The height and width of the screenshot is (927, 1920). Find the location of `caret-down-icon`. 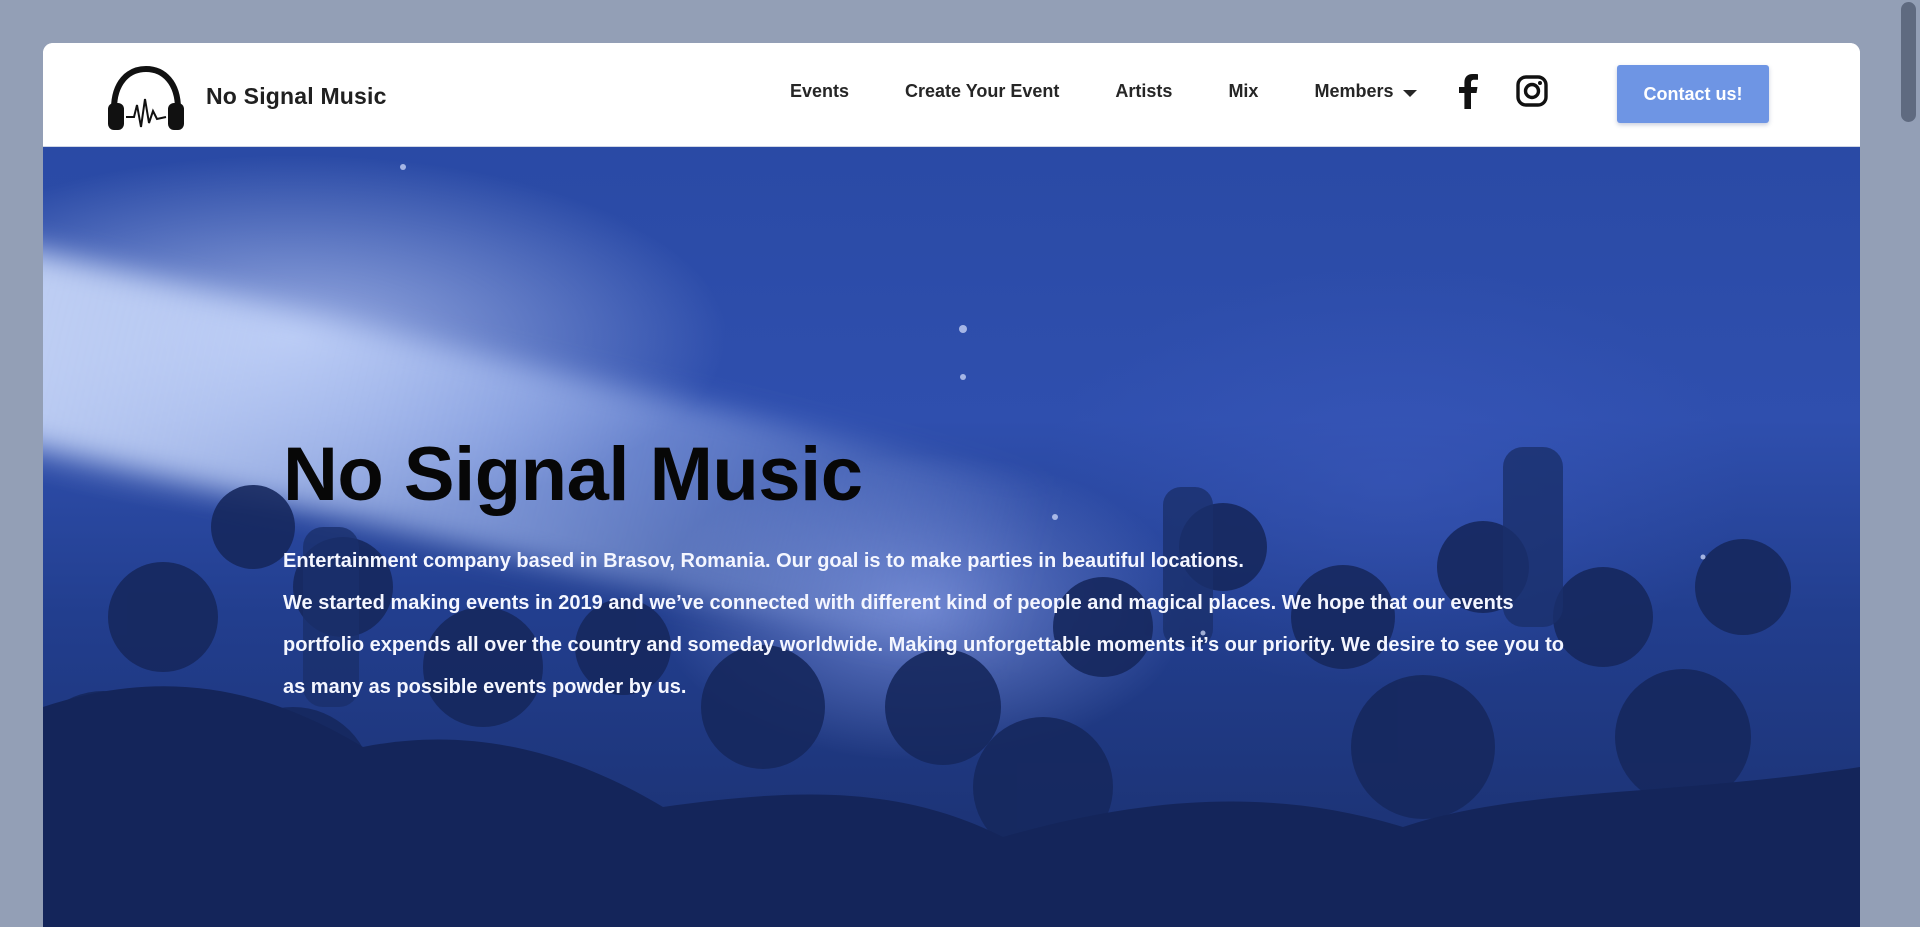

caret-down-icon is located at coordinates (1410, 93).